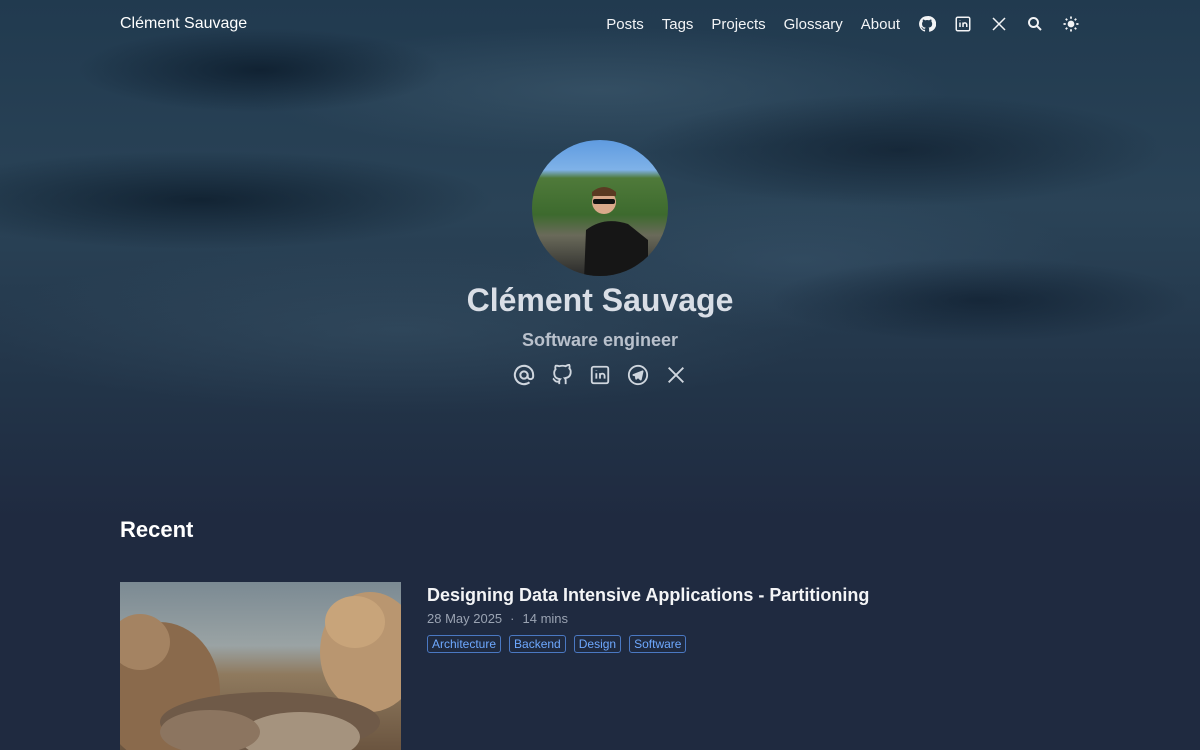  What do you see at coordinates (658, 644) in the screenshot?
I see `tag-software: Software` at bounding box center [658, 644].